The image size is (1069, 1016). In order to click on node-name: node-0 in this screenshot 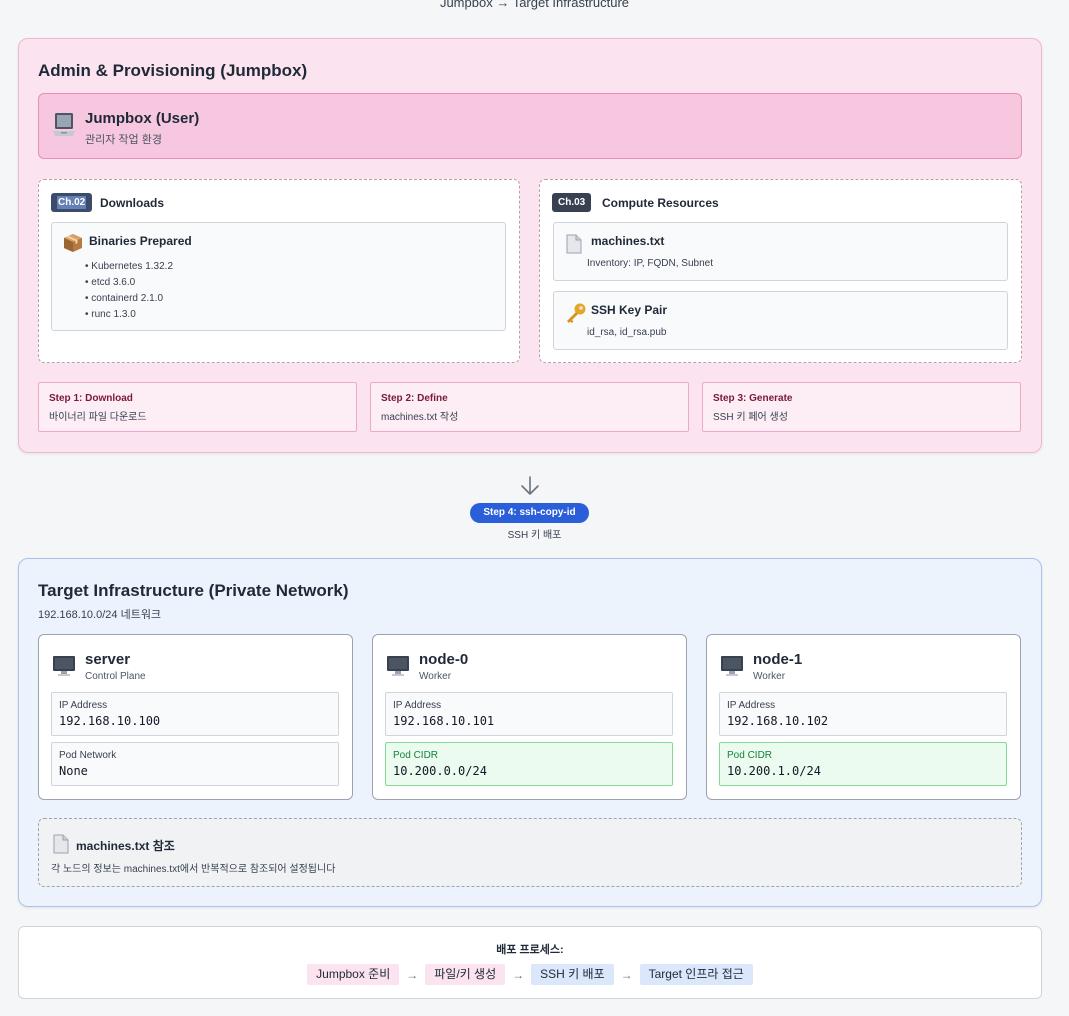, I will do `click(444, 659)`.